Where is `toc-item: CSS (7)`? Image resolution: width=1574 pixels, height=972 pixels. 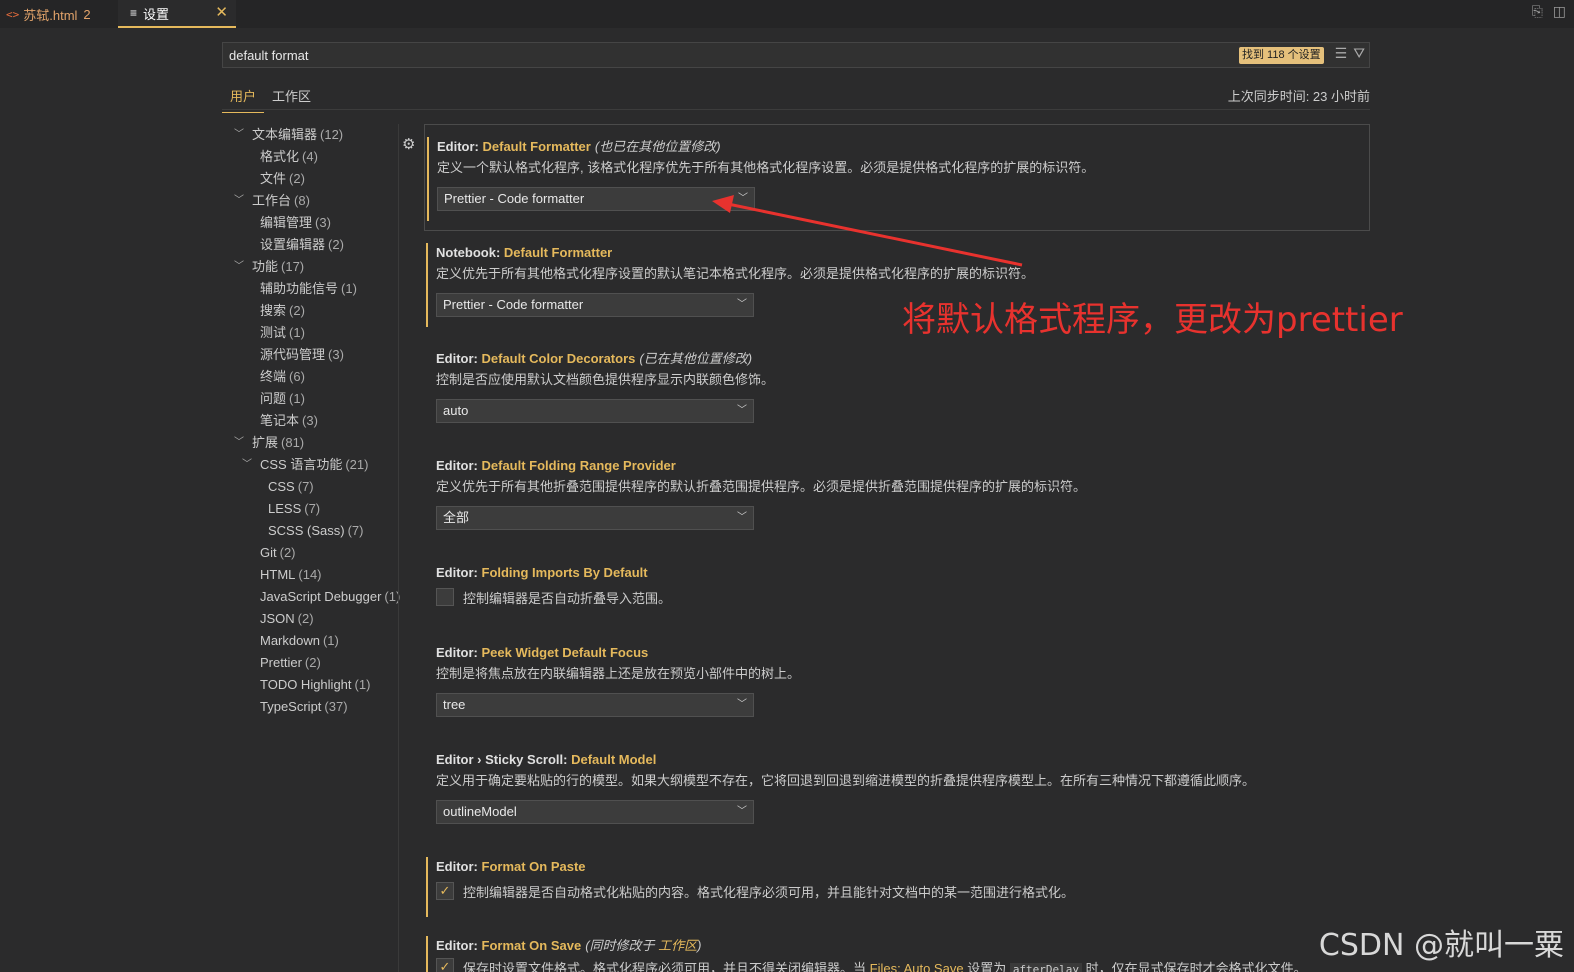
toc-item: CSS (7) is located at coordinates (310, 487).